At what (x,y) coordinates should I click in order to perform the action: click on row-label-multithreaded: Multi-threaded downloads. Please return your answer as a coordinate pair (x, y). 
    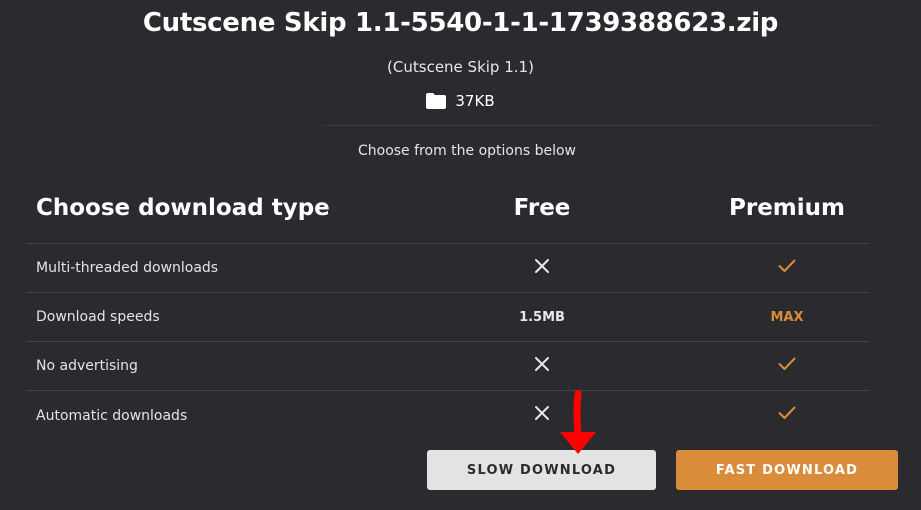
    Looking at the image, I should click on (127, 268).